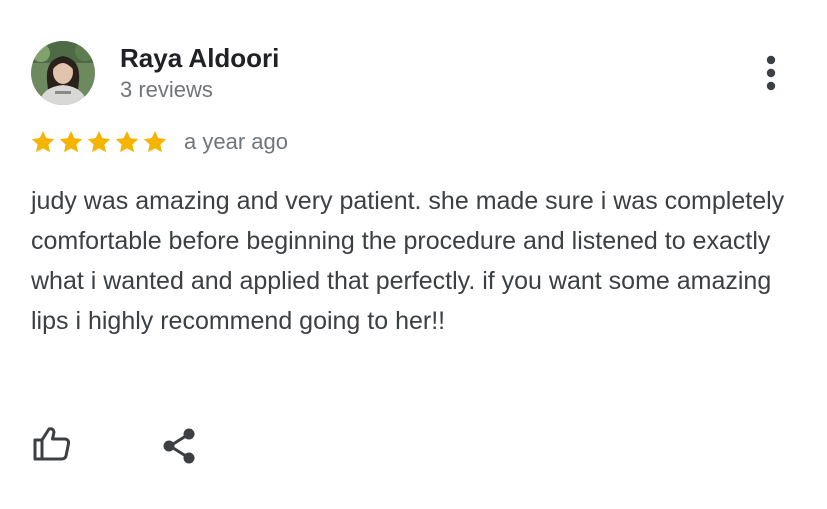 This screenshot has width=827, height=509. I want to click on like-button, so click(52, 444).